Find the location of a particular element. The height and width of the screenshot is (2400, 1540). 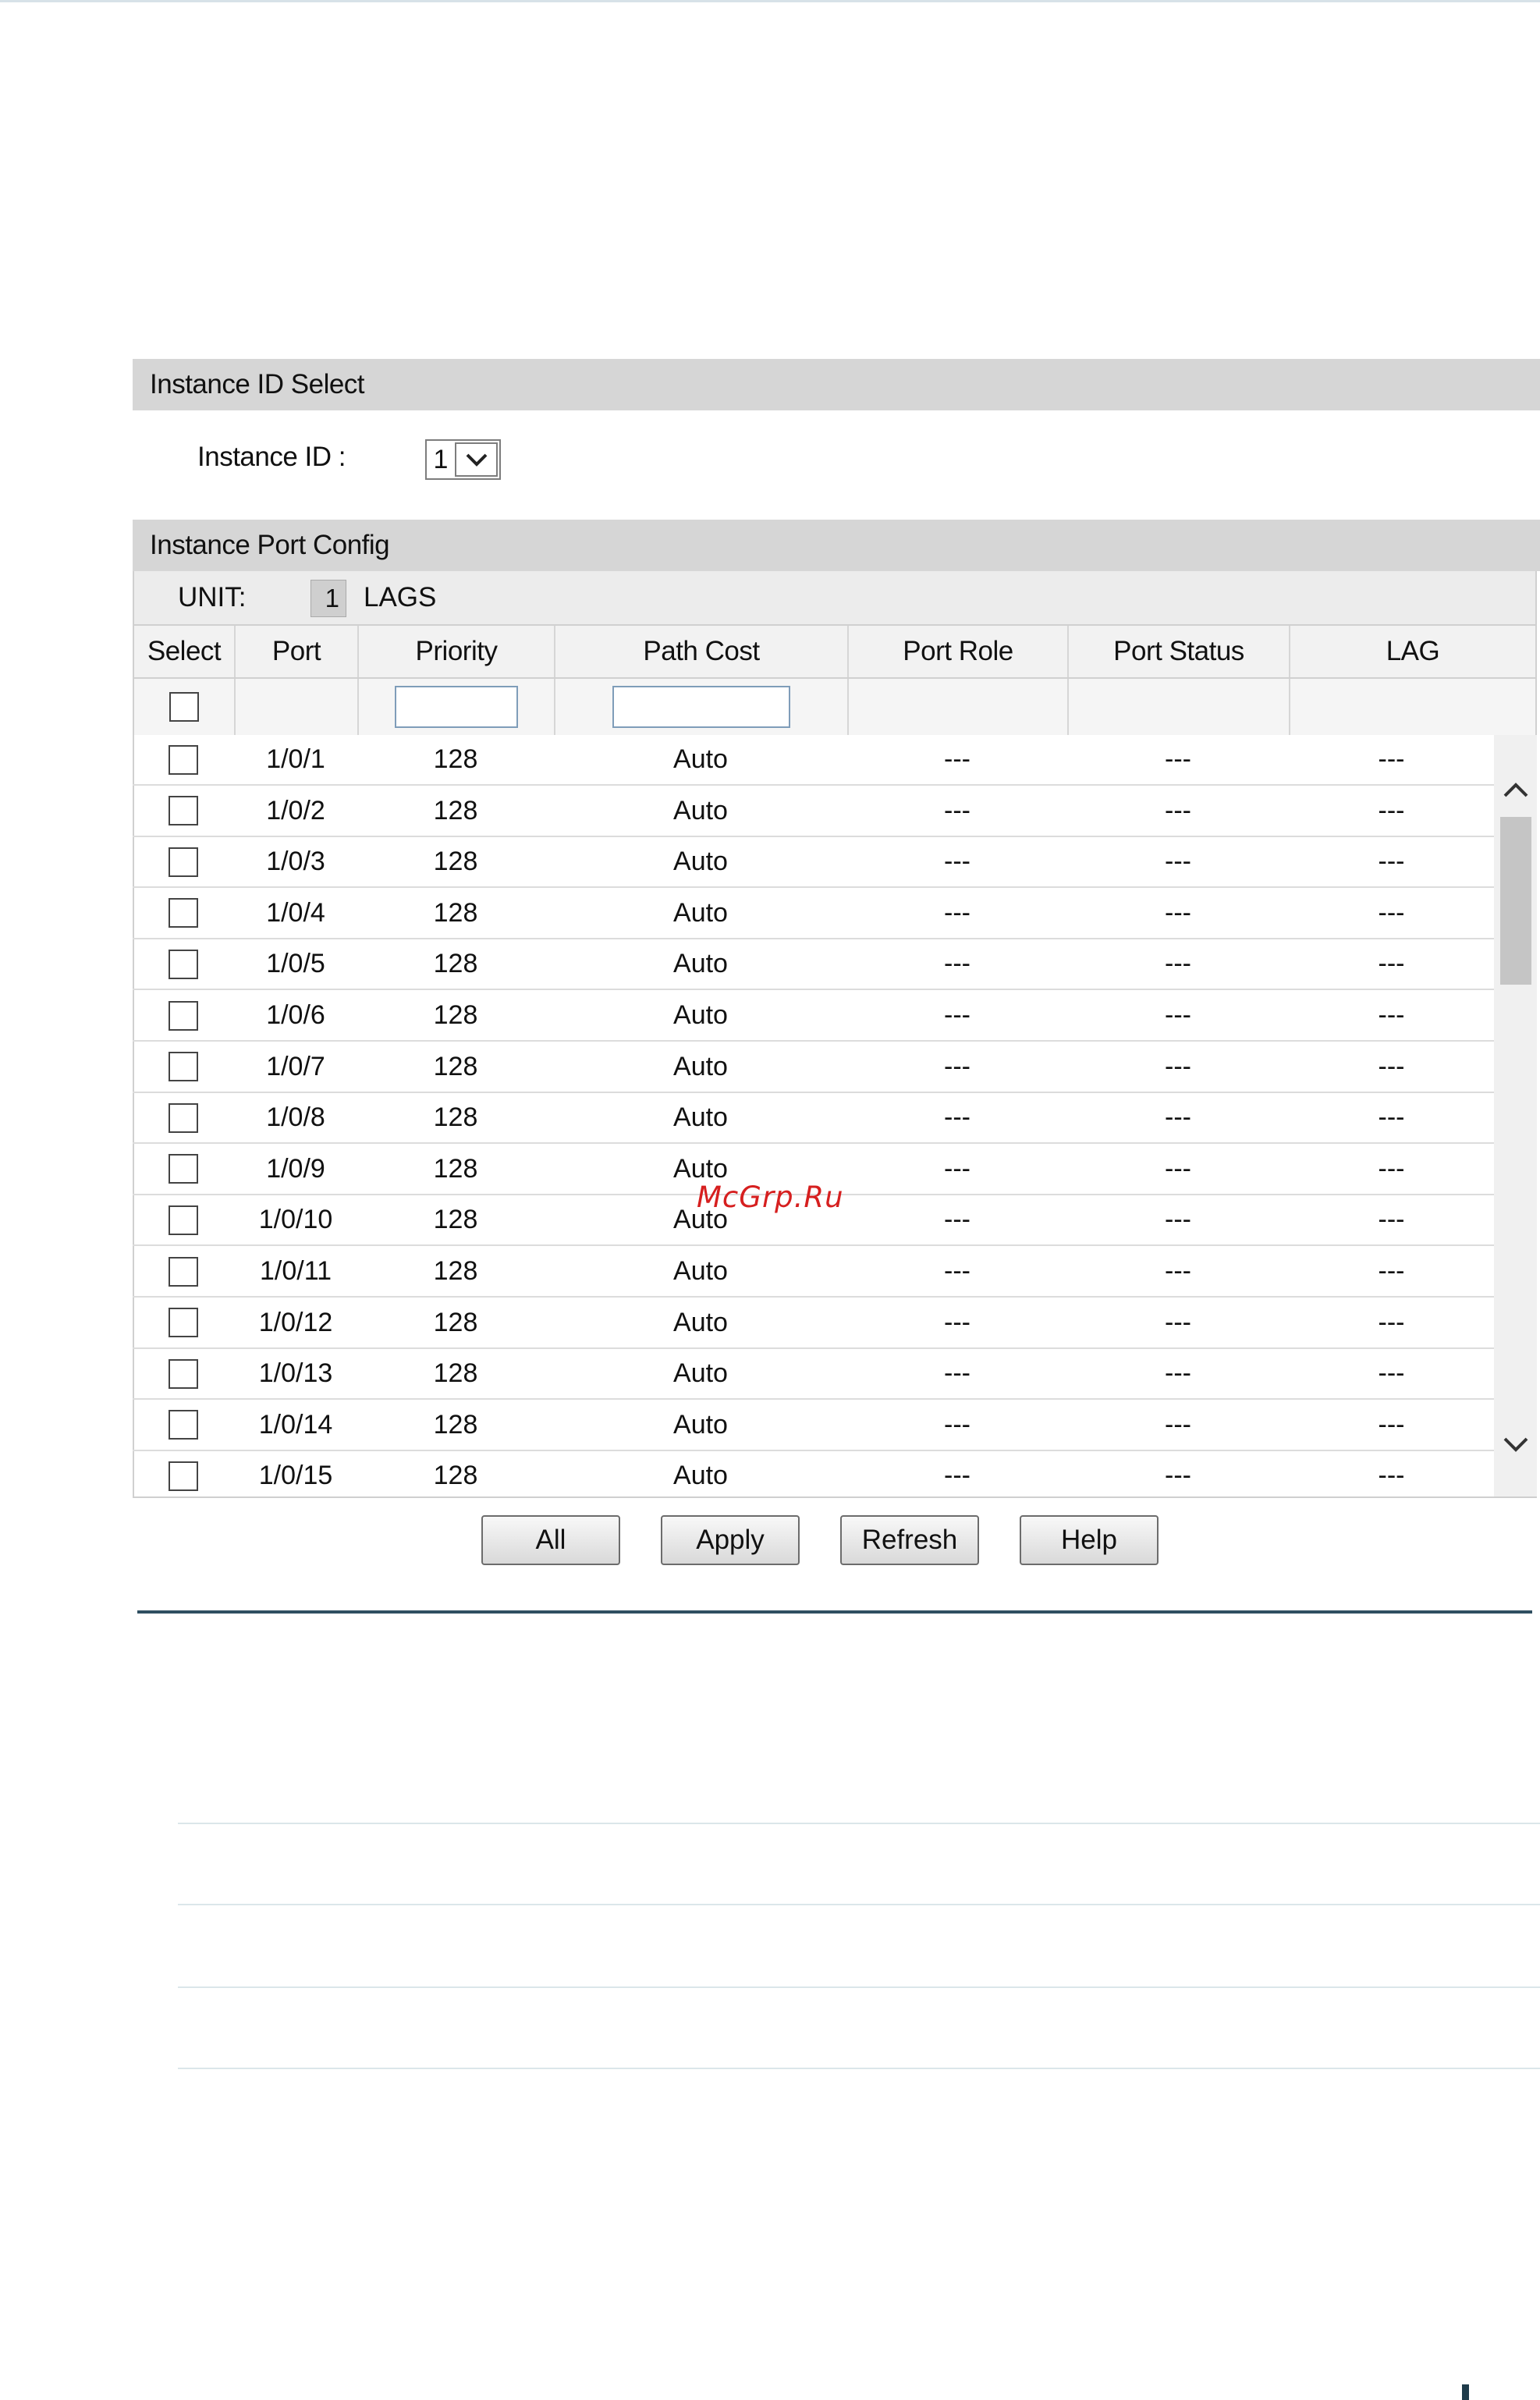

path-cost-input is located at coordinates (701, 707).